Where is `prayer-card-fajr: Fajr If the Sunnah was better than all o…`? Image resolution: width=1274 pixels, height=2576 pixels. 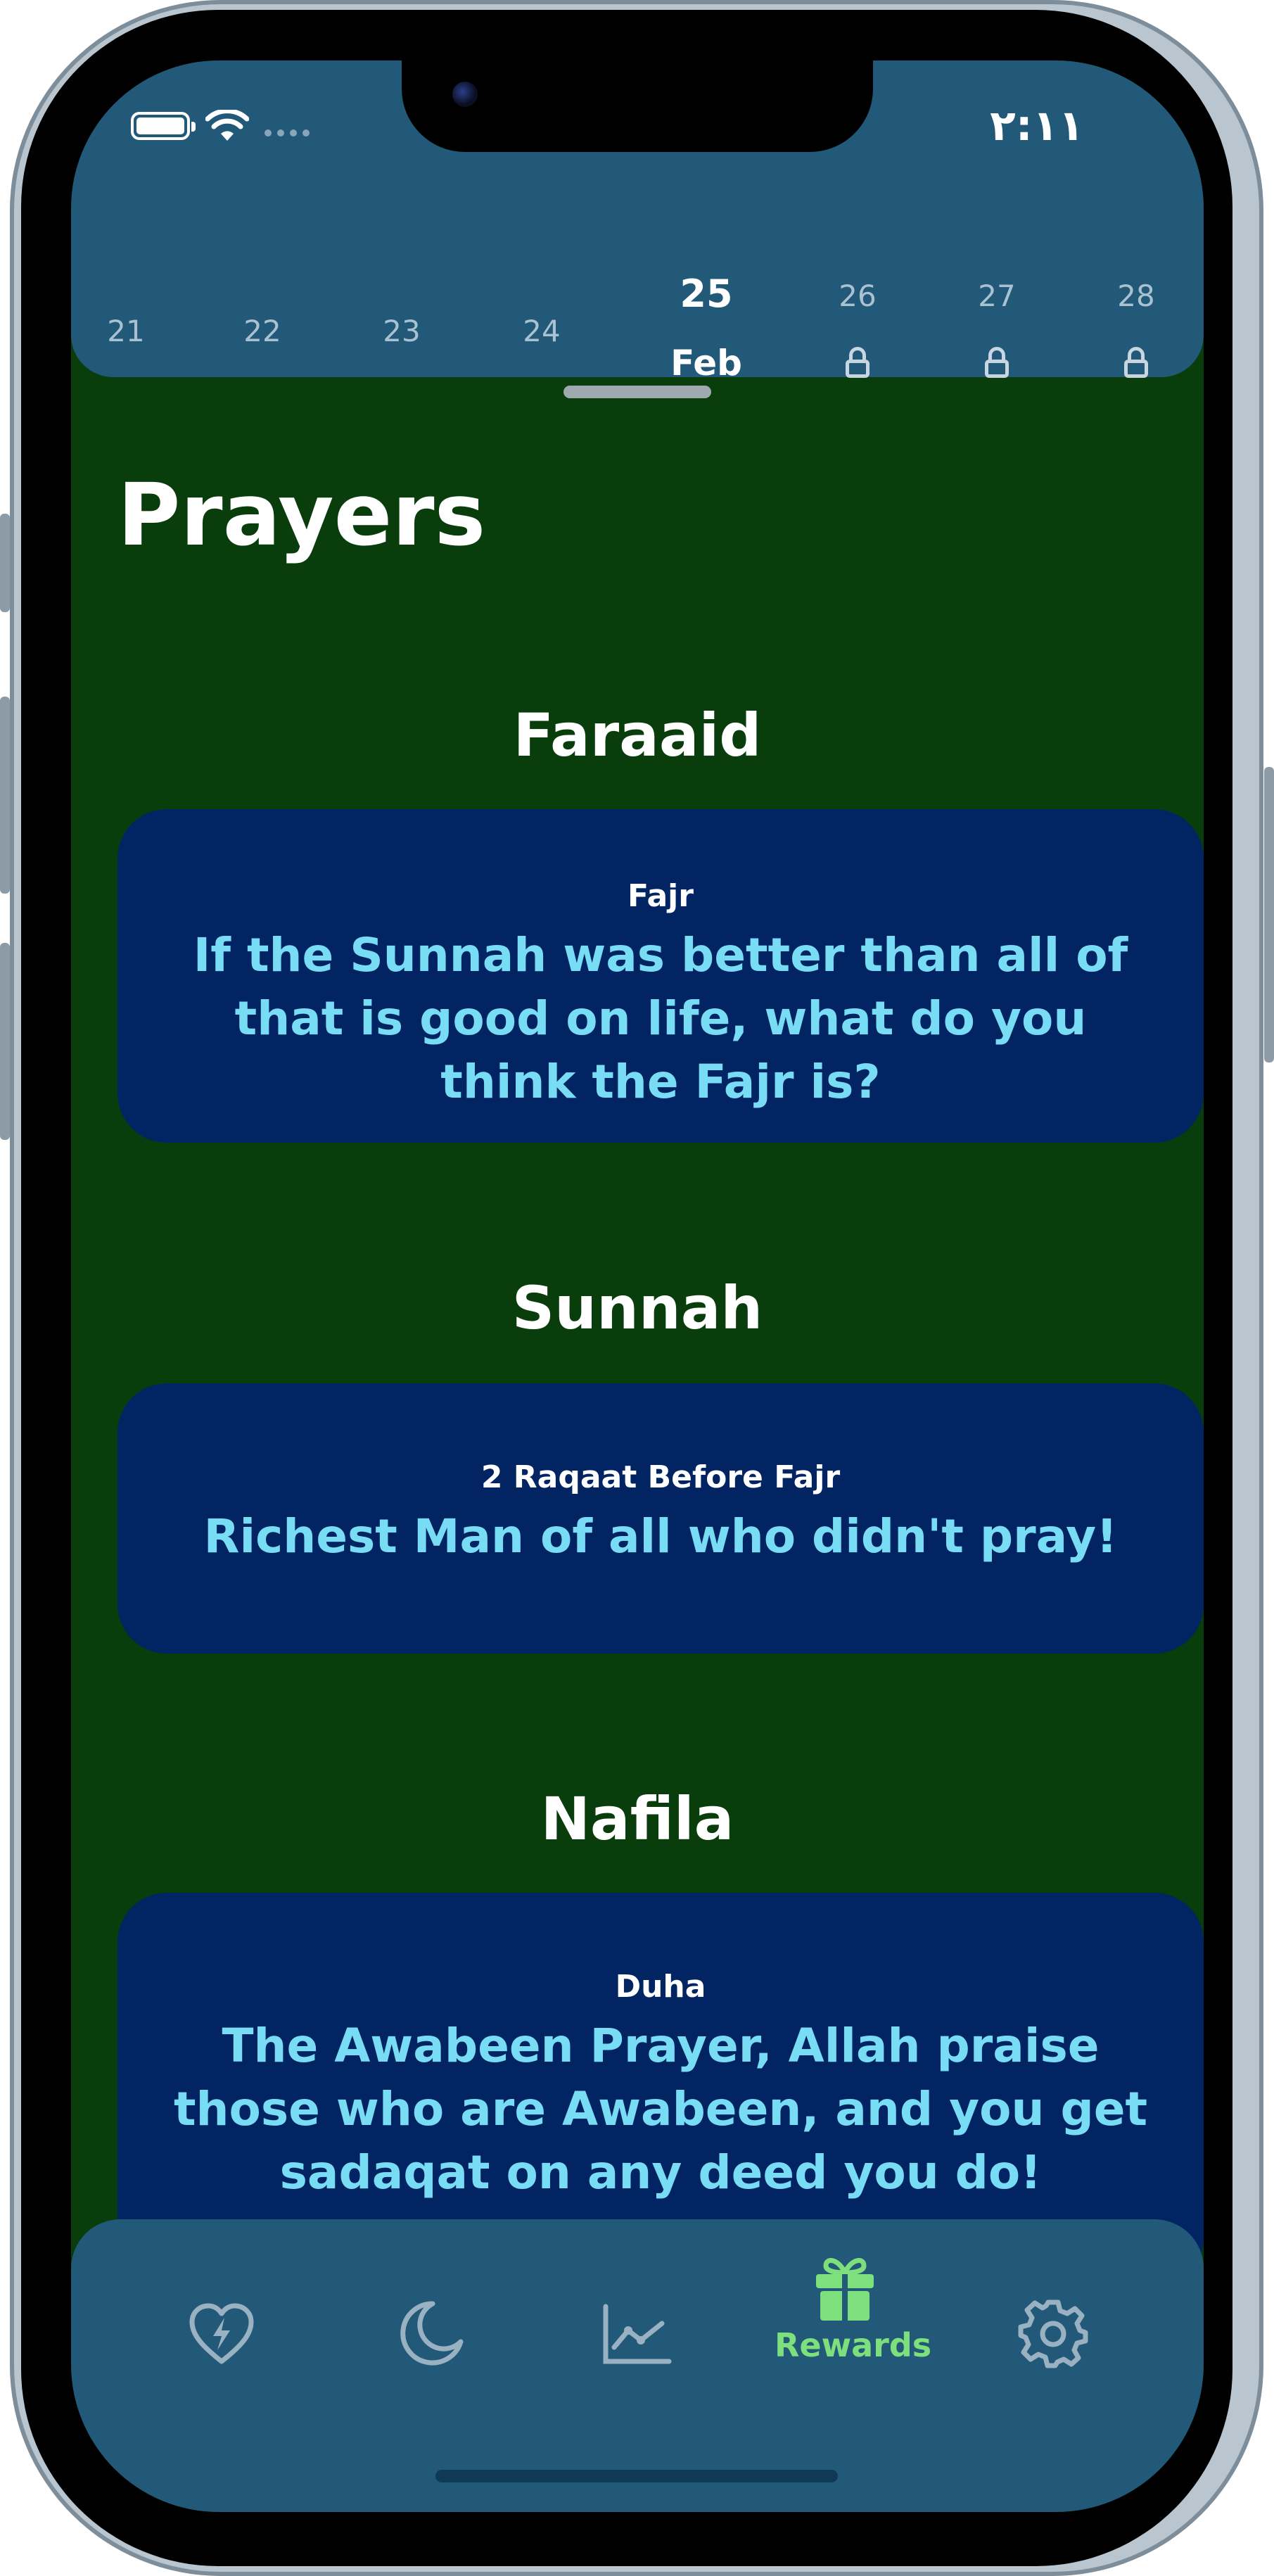
prayer-card-fajr: Fajr If the Sunnah was better than all o… is located at coordinates (660, 976).